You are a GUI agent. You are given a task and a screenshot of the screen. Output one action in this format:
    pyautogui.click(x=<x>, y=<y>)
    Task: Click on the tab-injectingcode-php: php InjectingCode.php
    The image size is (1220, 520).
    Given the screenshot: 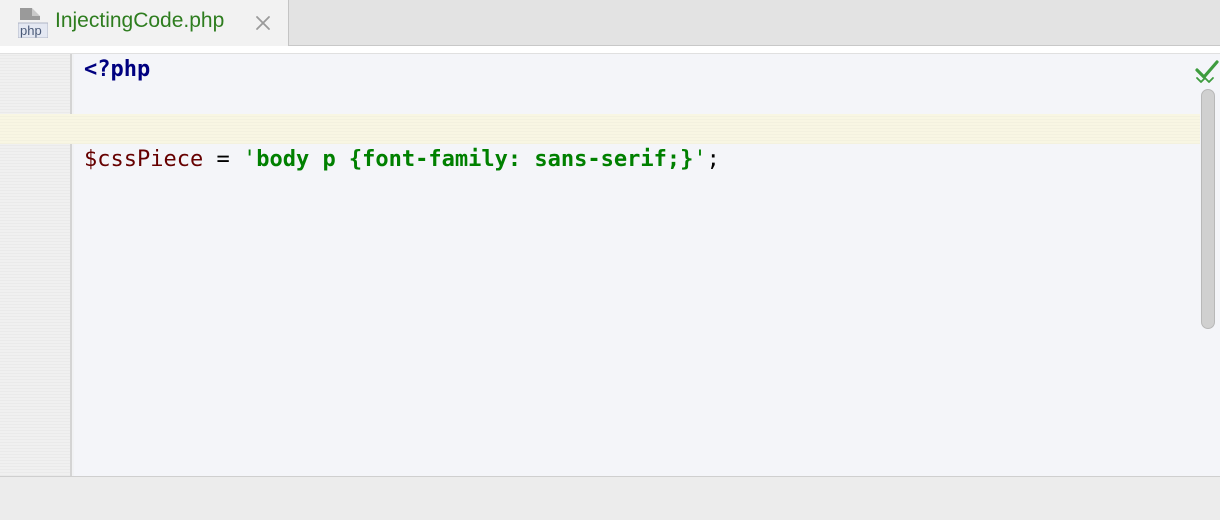 What is the action you would take?
    pyautogui.click(x=144, y=23)
    